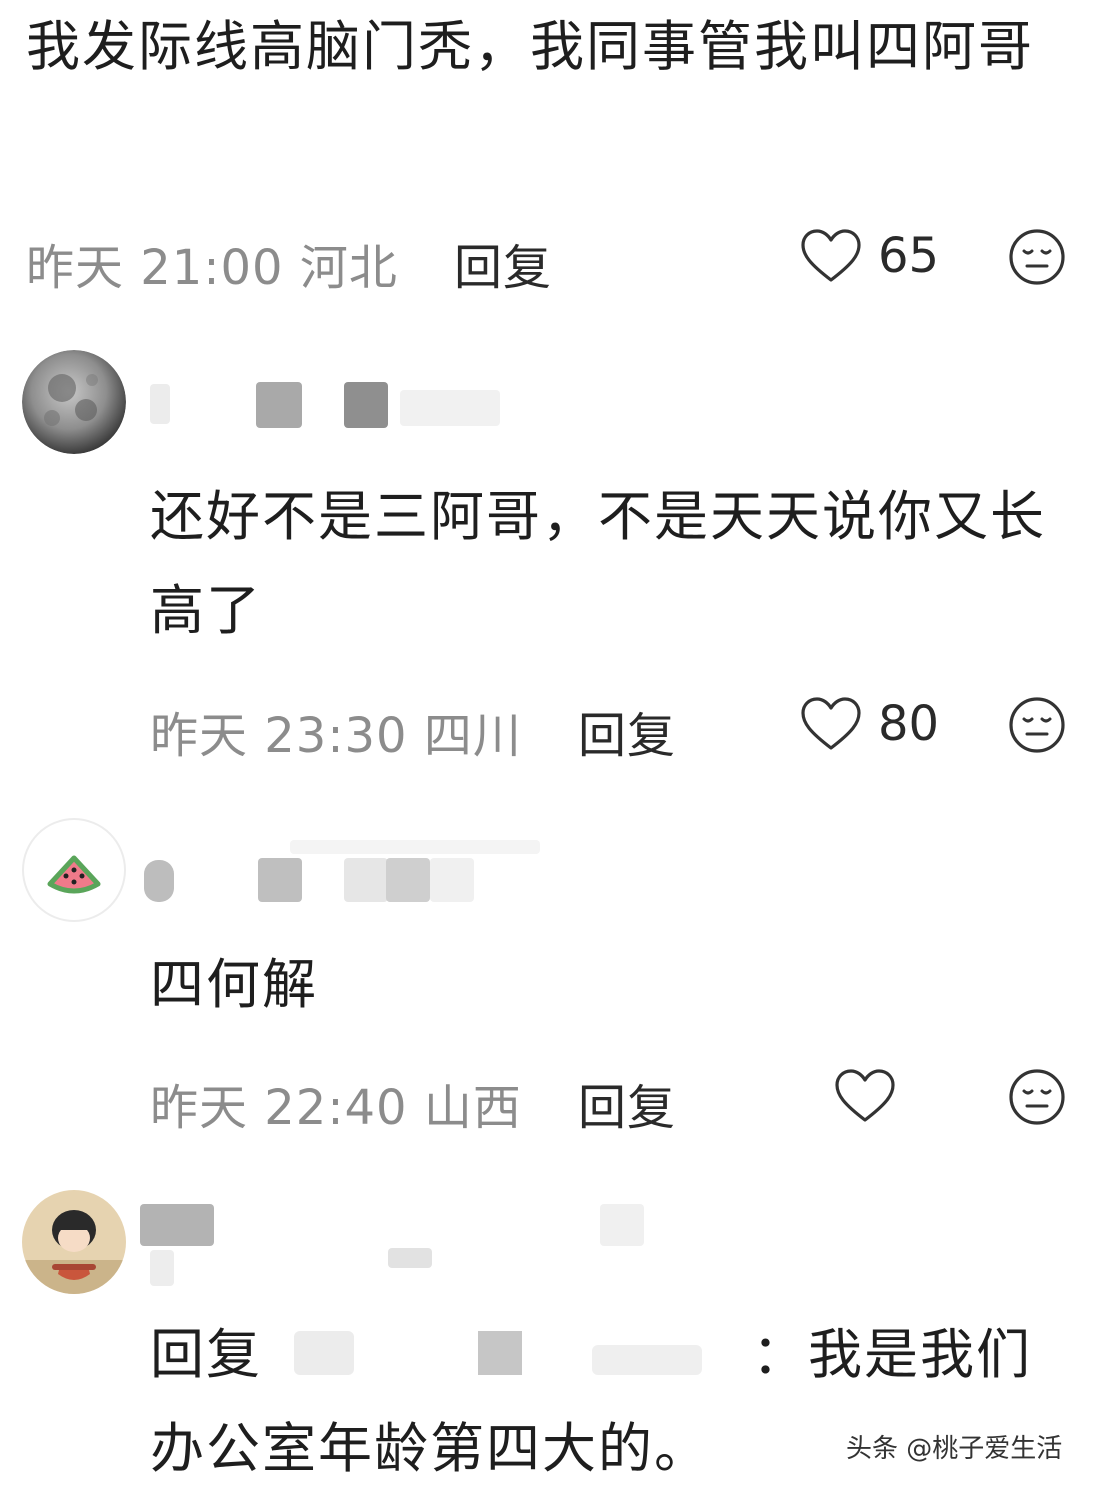 This screenshot has width=1096, height=1496. I want to click on comment-3-text: 四何解, so click(234, 984).